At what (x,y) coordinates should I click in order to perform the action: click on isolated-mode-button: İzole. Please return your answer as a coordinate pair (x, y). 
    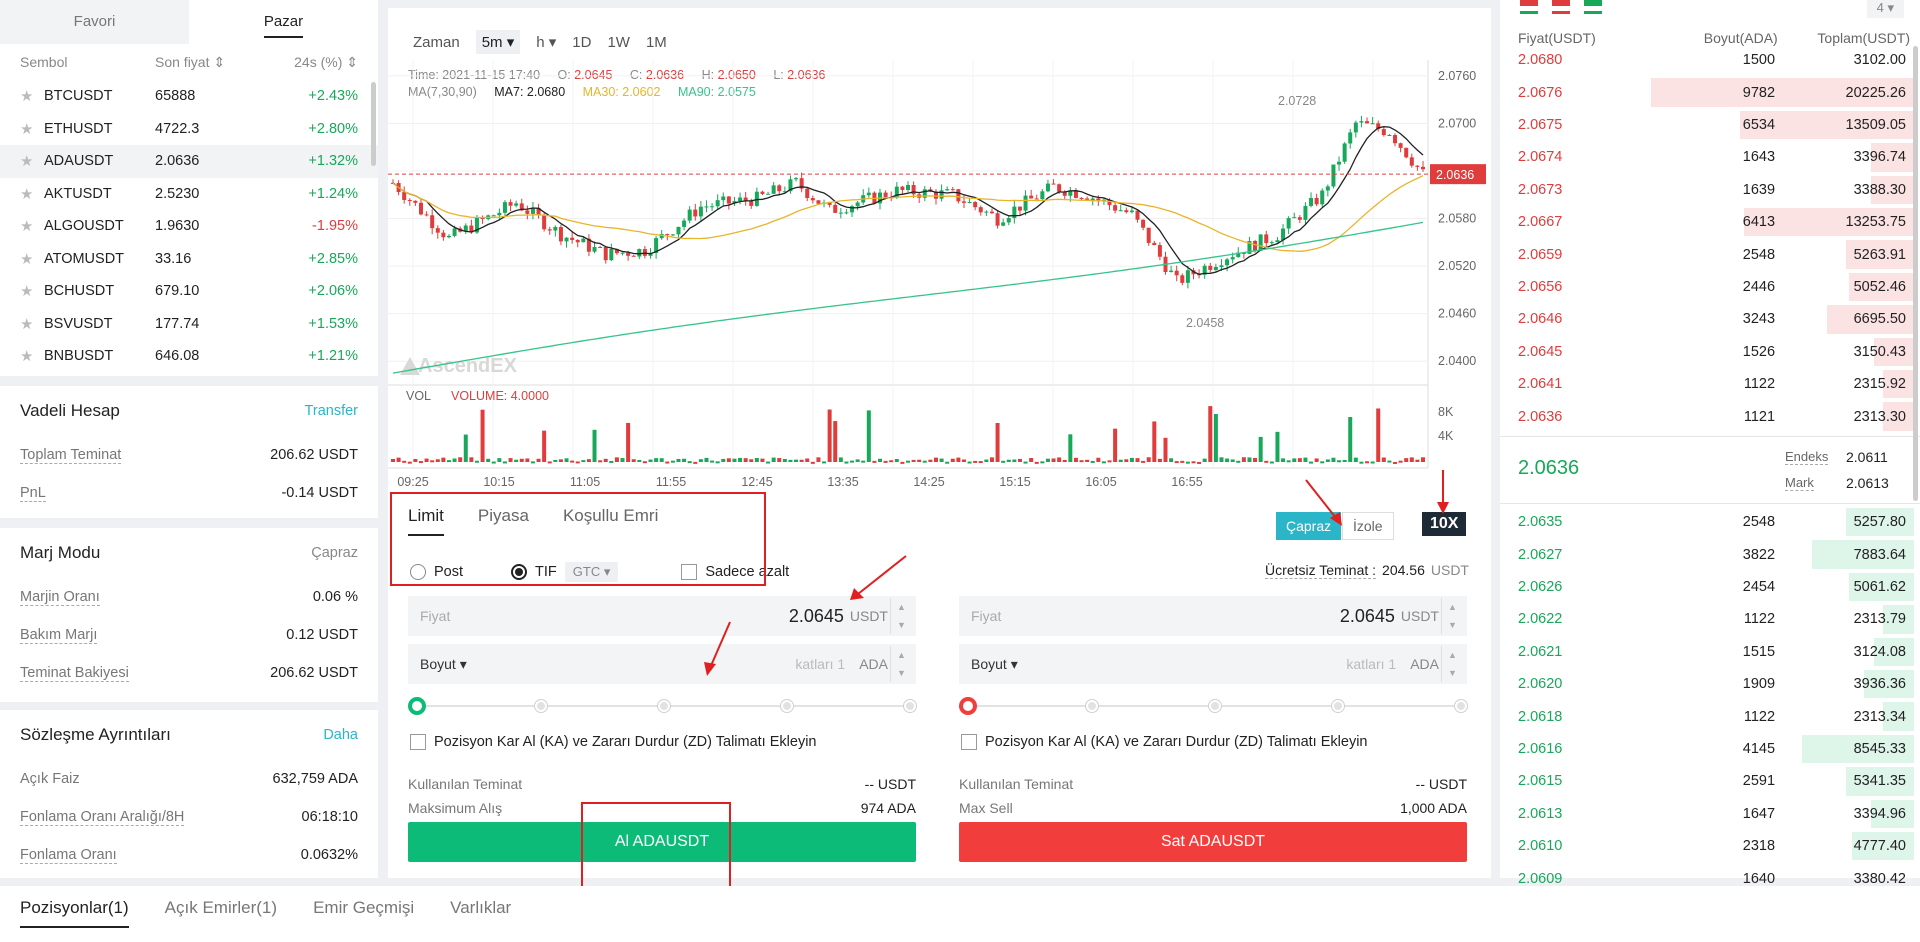
    Looking at the image, I should click on (1368, 526).